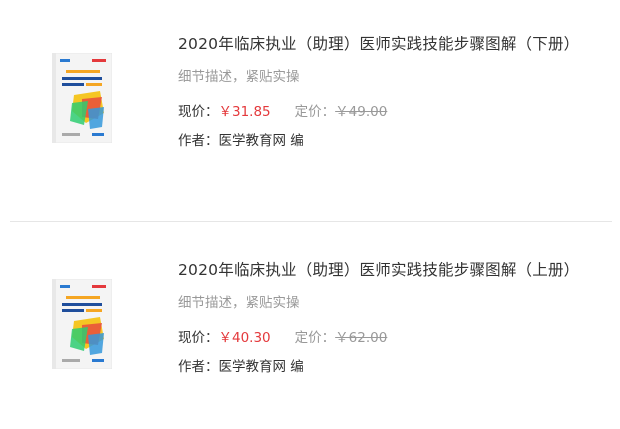  What do you see at coordinates (244, 112) in the screenshot?
I see `current-price: ￥31.85` at bounding box center [244, 112].